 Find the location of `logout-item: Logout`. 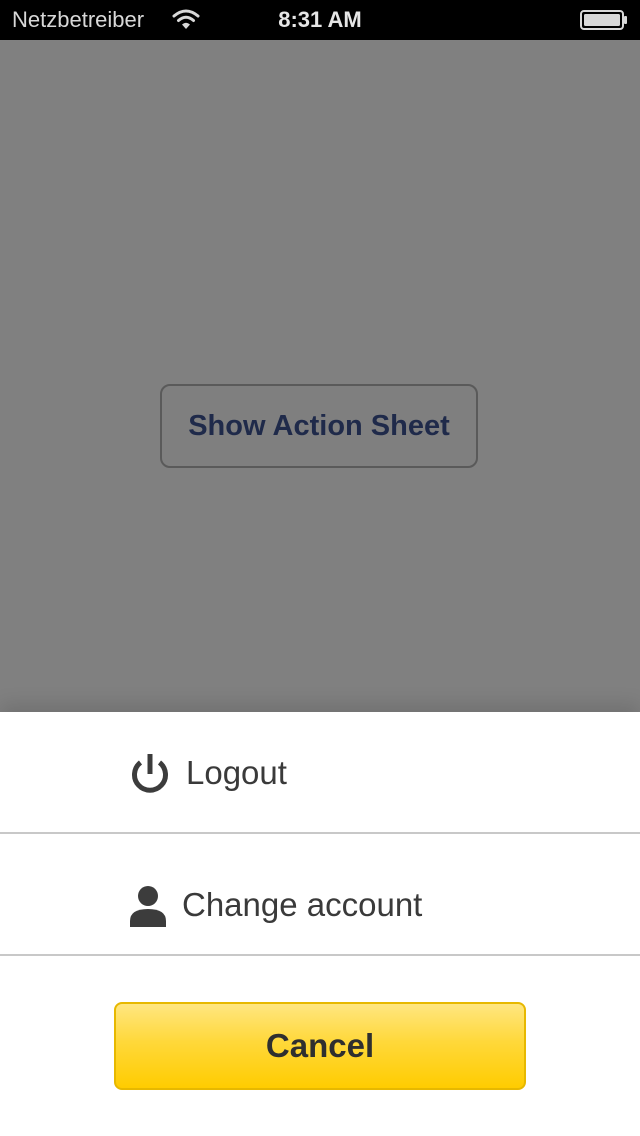

logout-item: Logout is located at coordinates (320, 773).